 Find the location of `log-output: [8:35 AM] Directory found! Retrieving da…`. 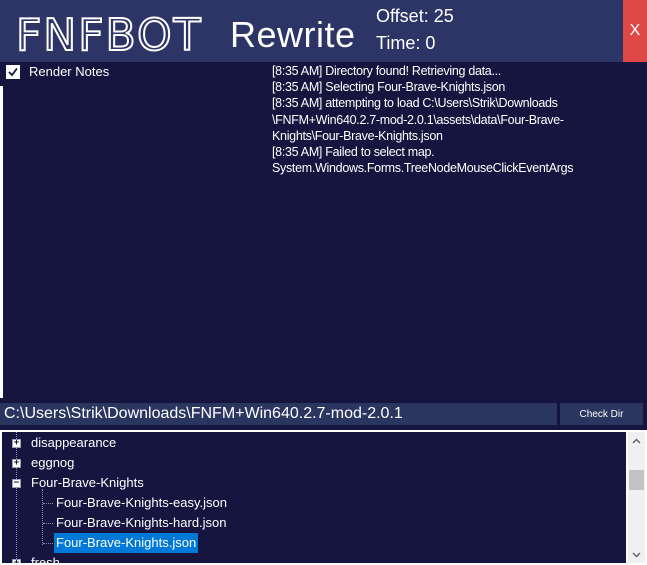

log-output: [8:35 AM] Directory found! Retrieving da… is located at coordinates (452, 119).